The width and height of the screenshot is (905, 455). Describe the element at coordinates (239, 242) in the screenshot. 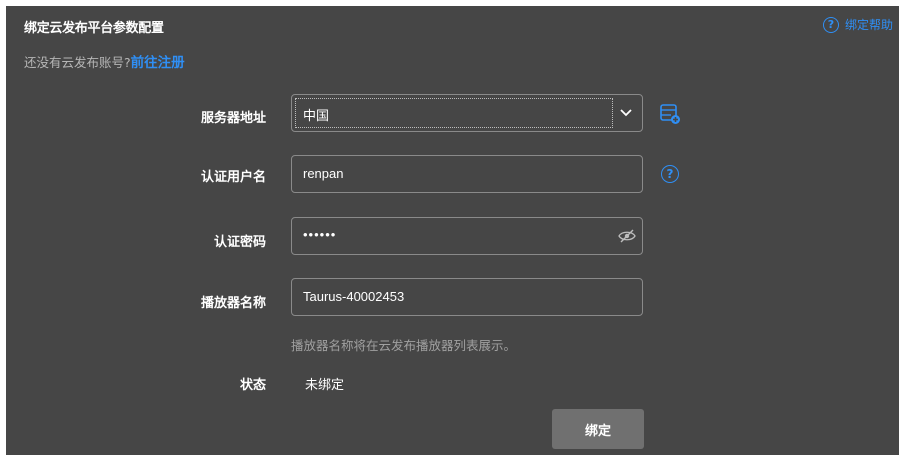

I see `password-label: 认证密码` at that location.